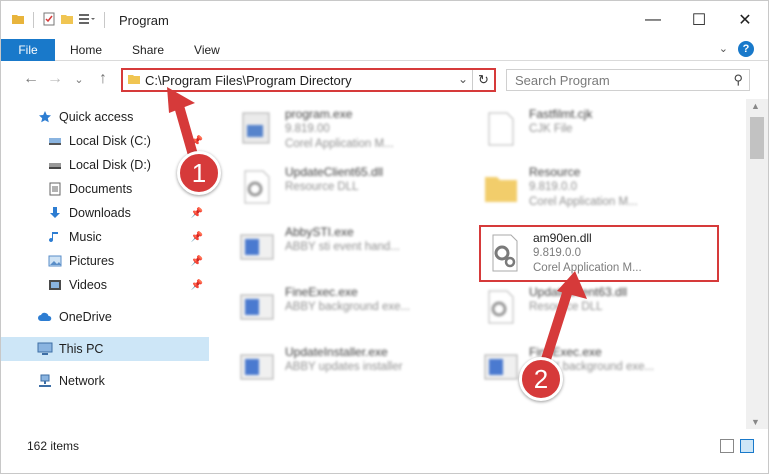 The height and width of the screenshot is (474, 769). I want to click on scroll-up-icon: ▲, so click(755, 106).